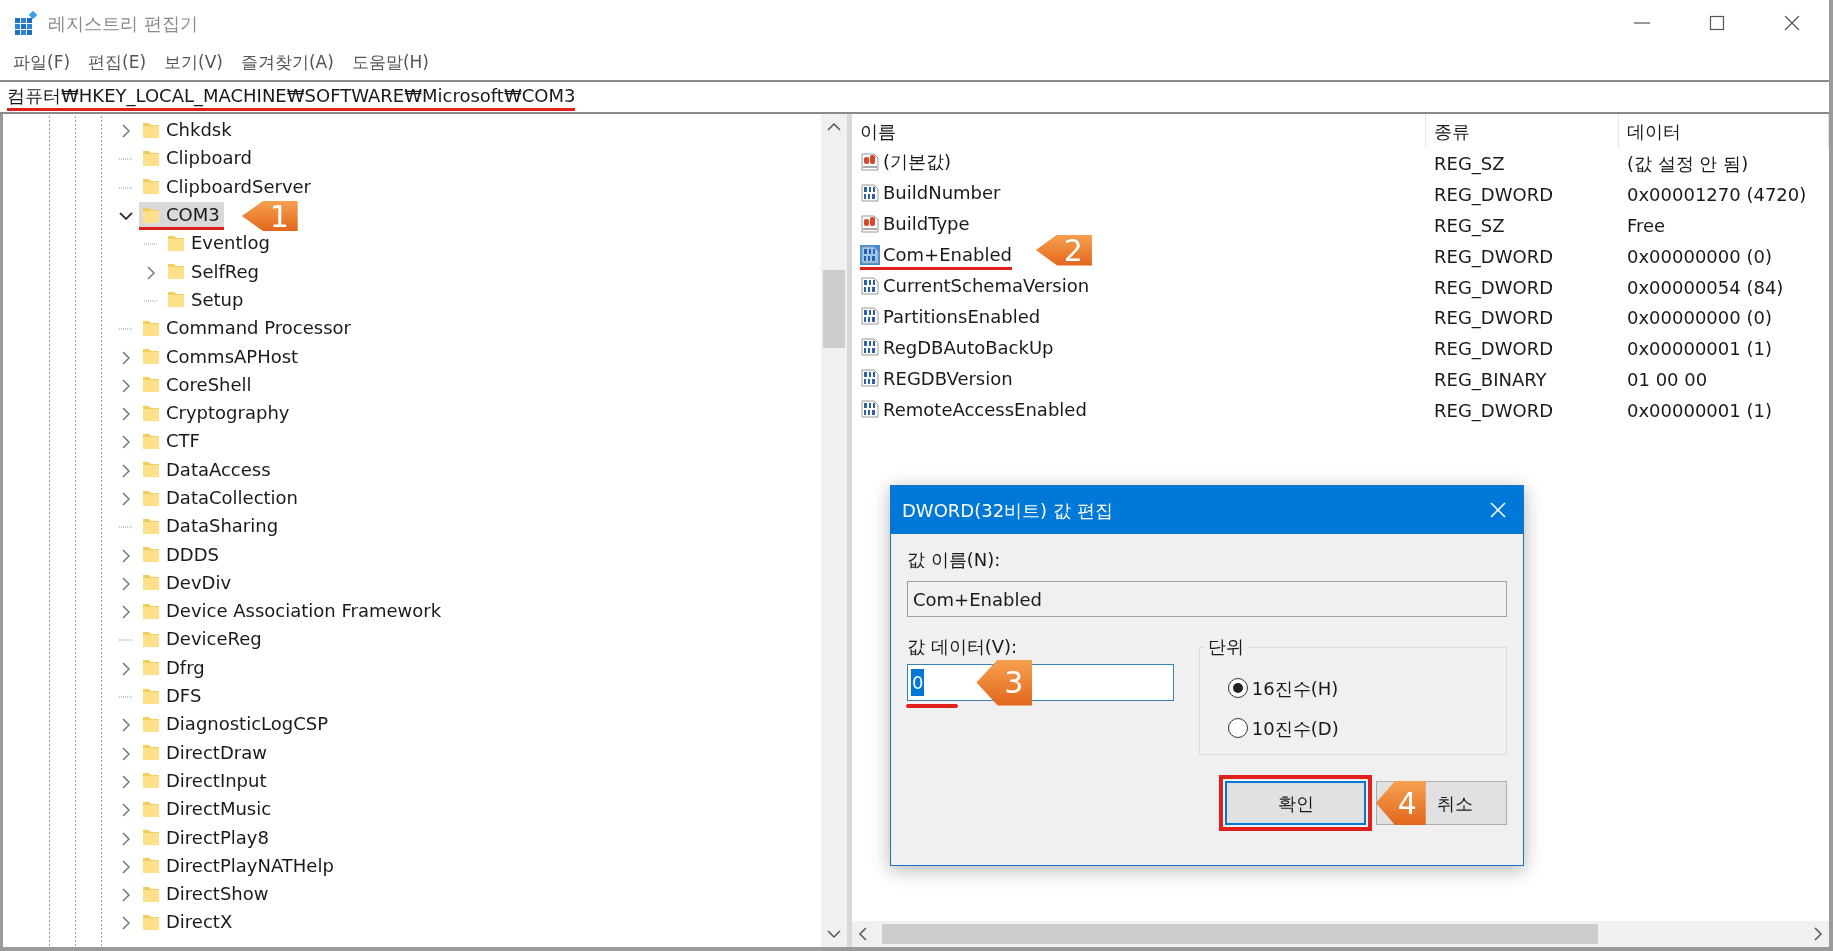 The image size is (1833, 951). Describe the element at coordinates (188, 923) in the screenshot. I see `tree-item: DirectX` at that location.